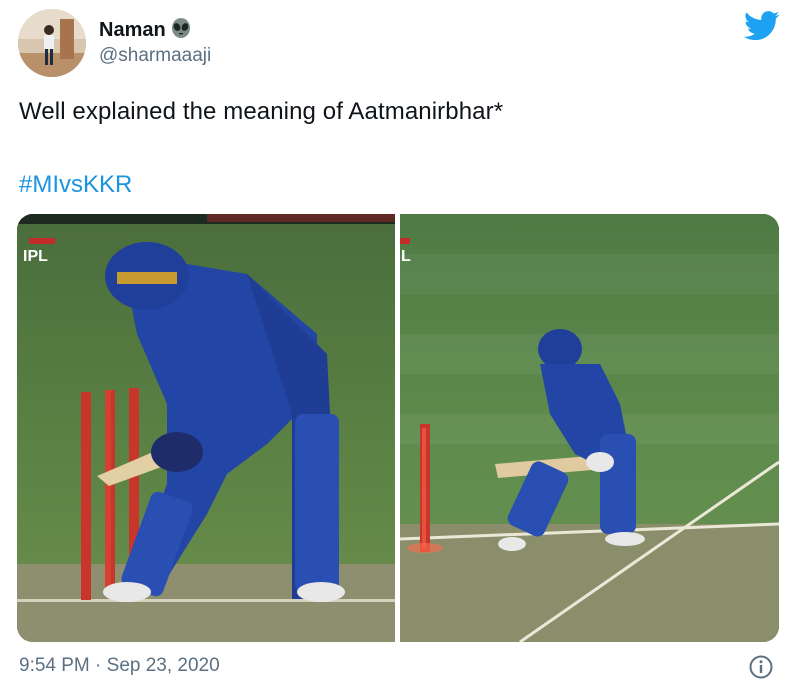  Describe the element at coordinates (762, 26) in the screenshot. I see `twitter-bird-icon` at that location.